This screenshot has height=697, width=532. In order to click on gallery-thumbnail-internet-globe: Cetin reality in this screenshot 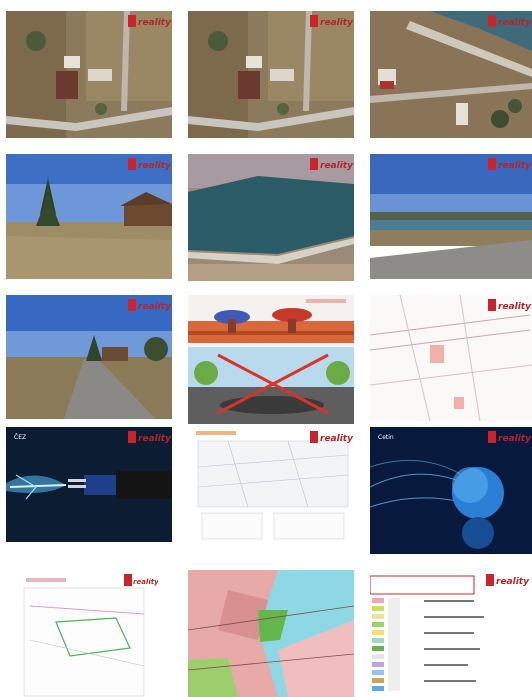, I will do `click(451, 490)`.